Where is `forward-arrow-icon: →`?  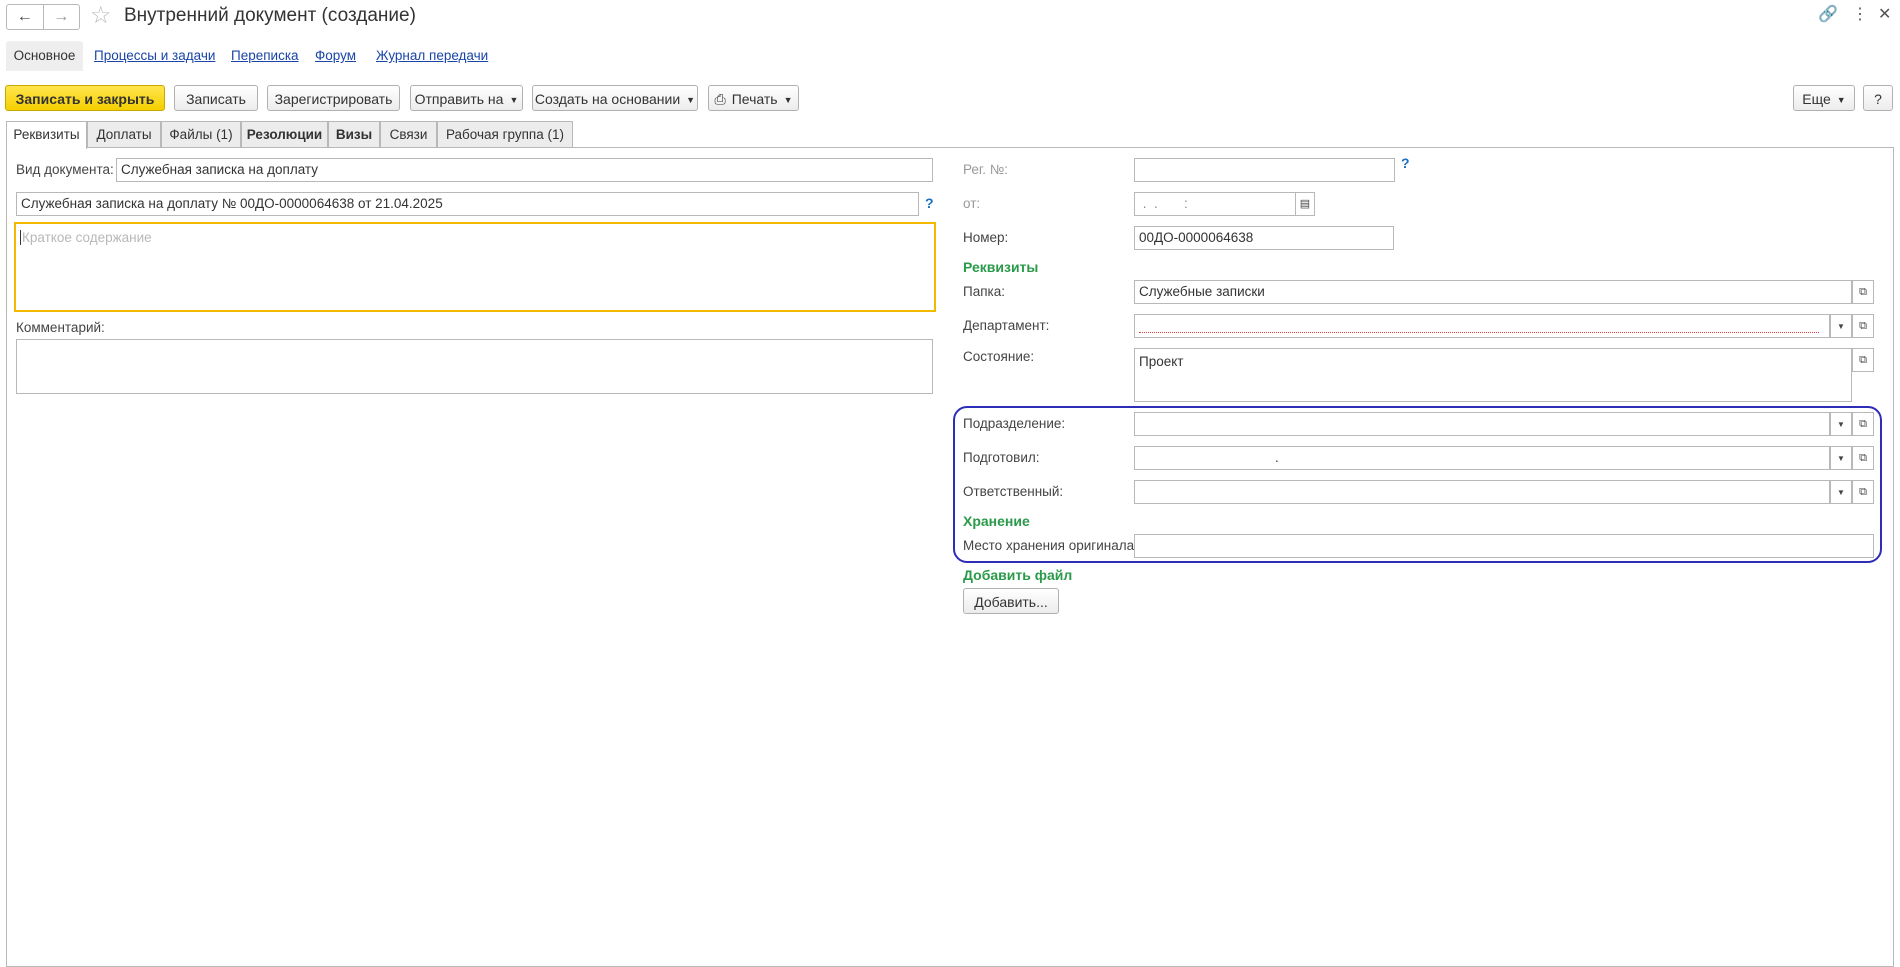 forward-arrow-icon: → is located at coordinates (61, 17).